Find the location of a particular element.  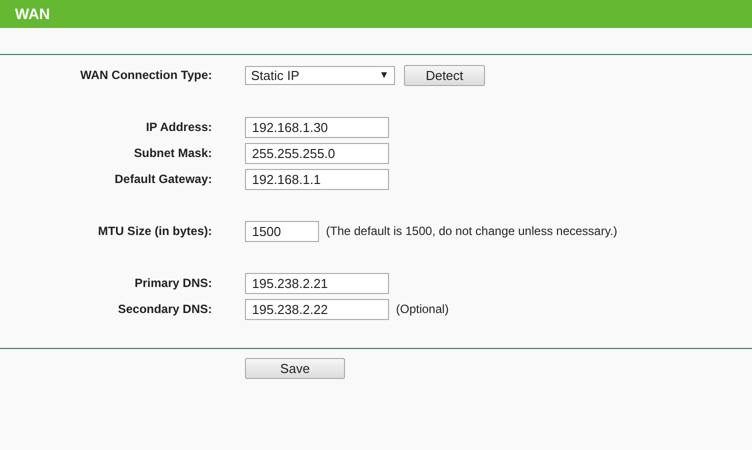

field-label: Default Gateway: is located at coordinates (163, 179).